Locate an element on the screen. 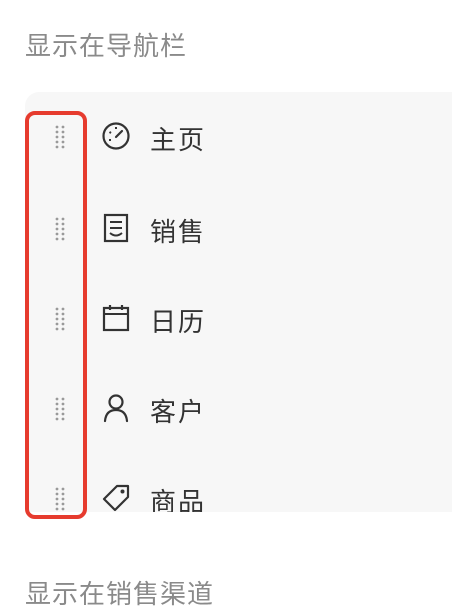 The image size is (452, 616). nav-item-calendar: 日历 is located at coordinates (238, 320).